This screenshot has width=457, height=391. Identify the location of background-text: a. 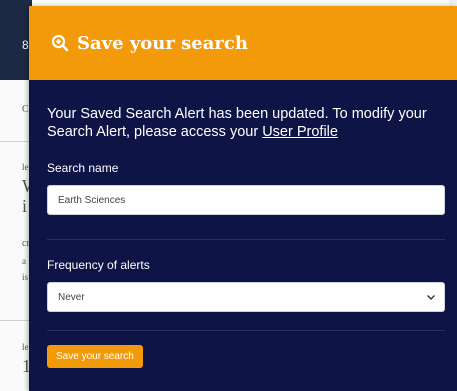
(24, 261).